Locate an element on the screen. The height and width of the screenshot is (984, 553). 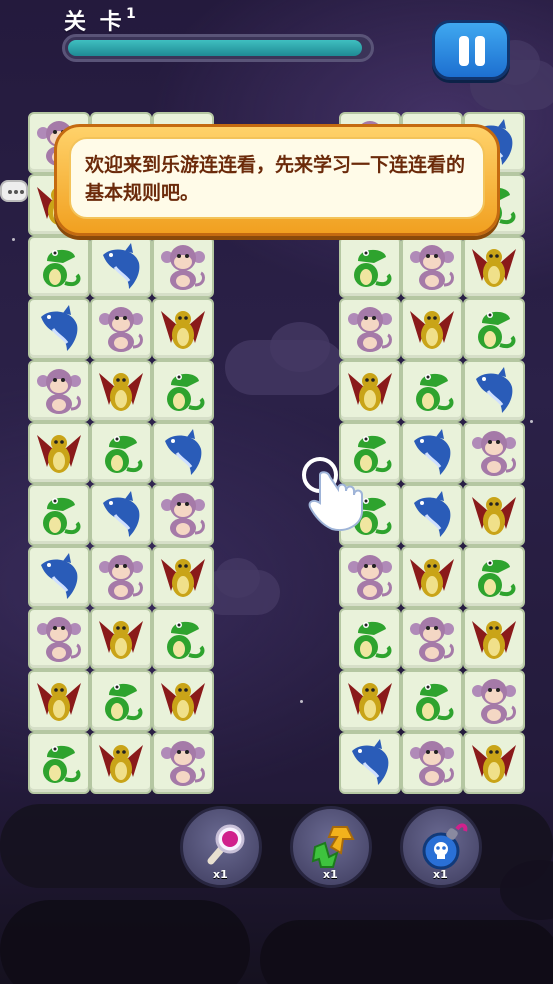
level-progress-fill is located at coordinates (215, 48).